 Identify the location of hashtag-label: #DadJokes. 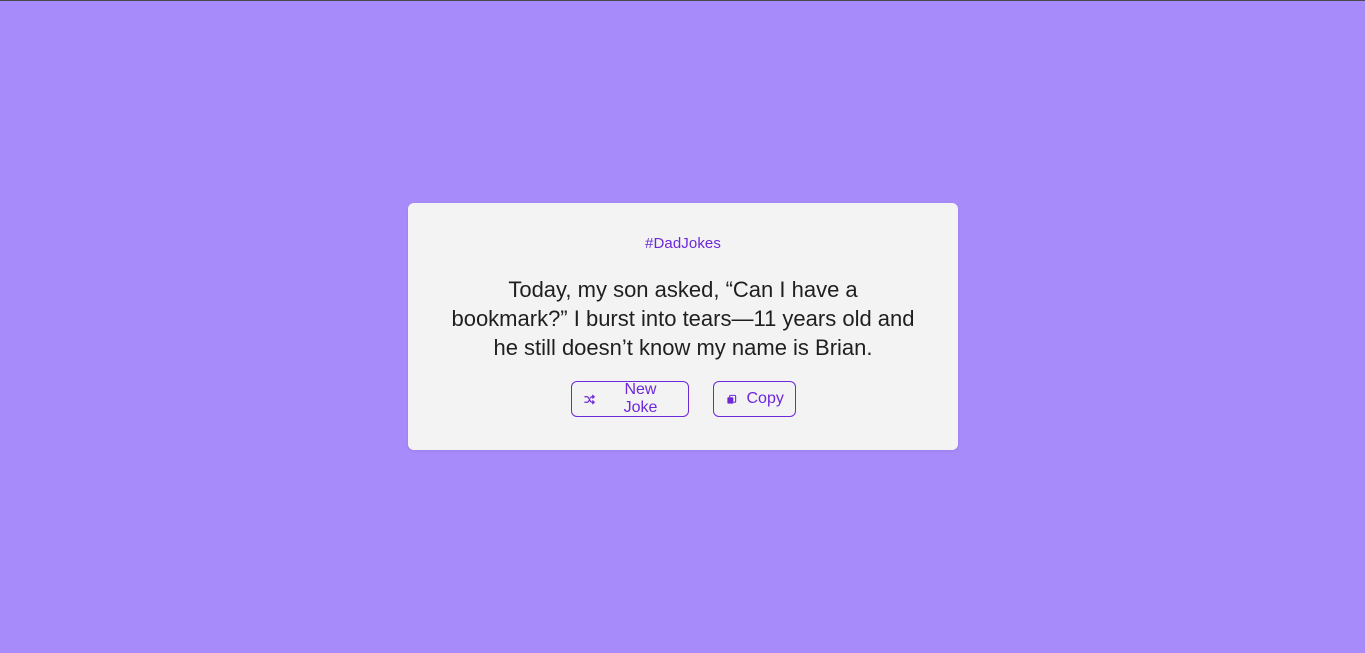
(683, 243).